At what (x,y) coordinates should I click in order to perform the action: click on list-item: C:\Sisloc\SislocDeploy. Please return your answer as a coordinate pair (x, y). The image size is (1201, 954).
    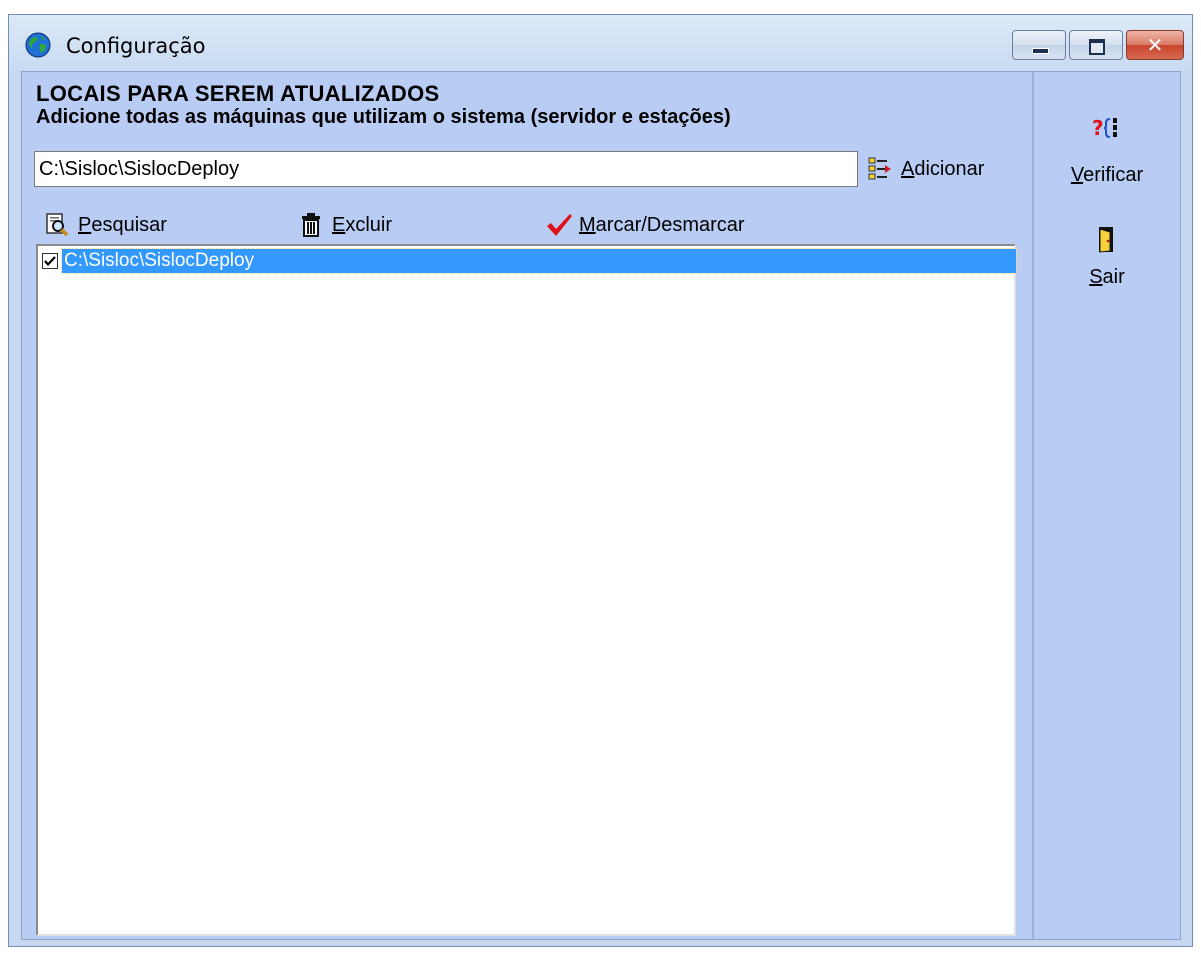
    Looking at the image, I should click on (527, 261).